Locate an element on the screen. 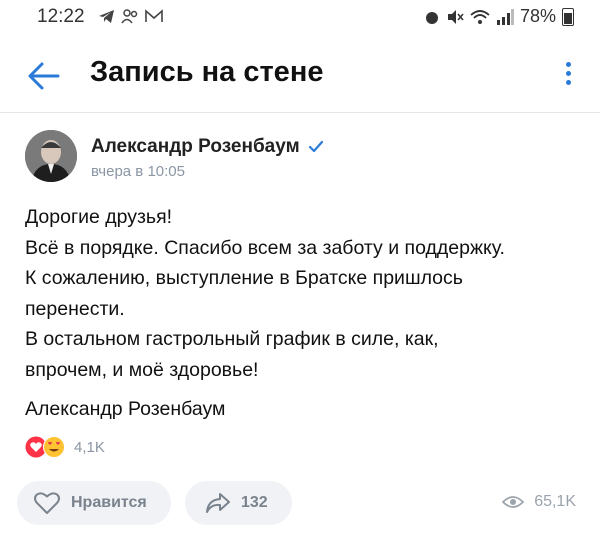  verified-icon is located at coordinates (315, 146).